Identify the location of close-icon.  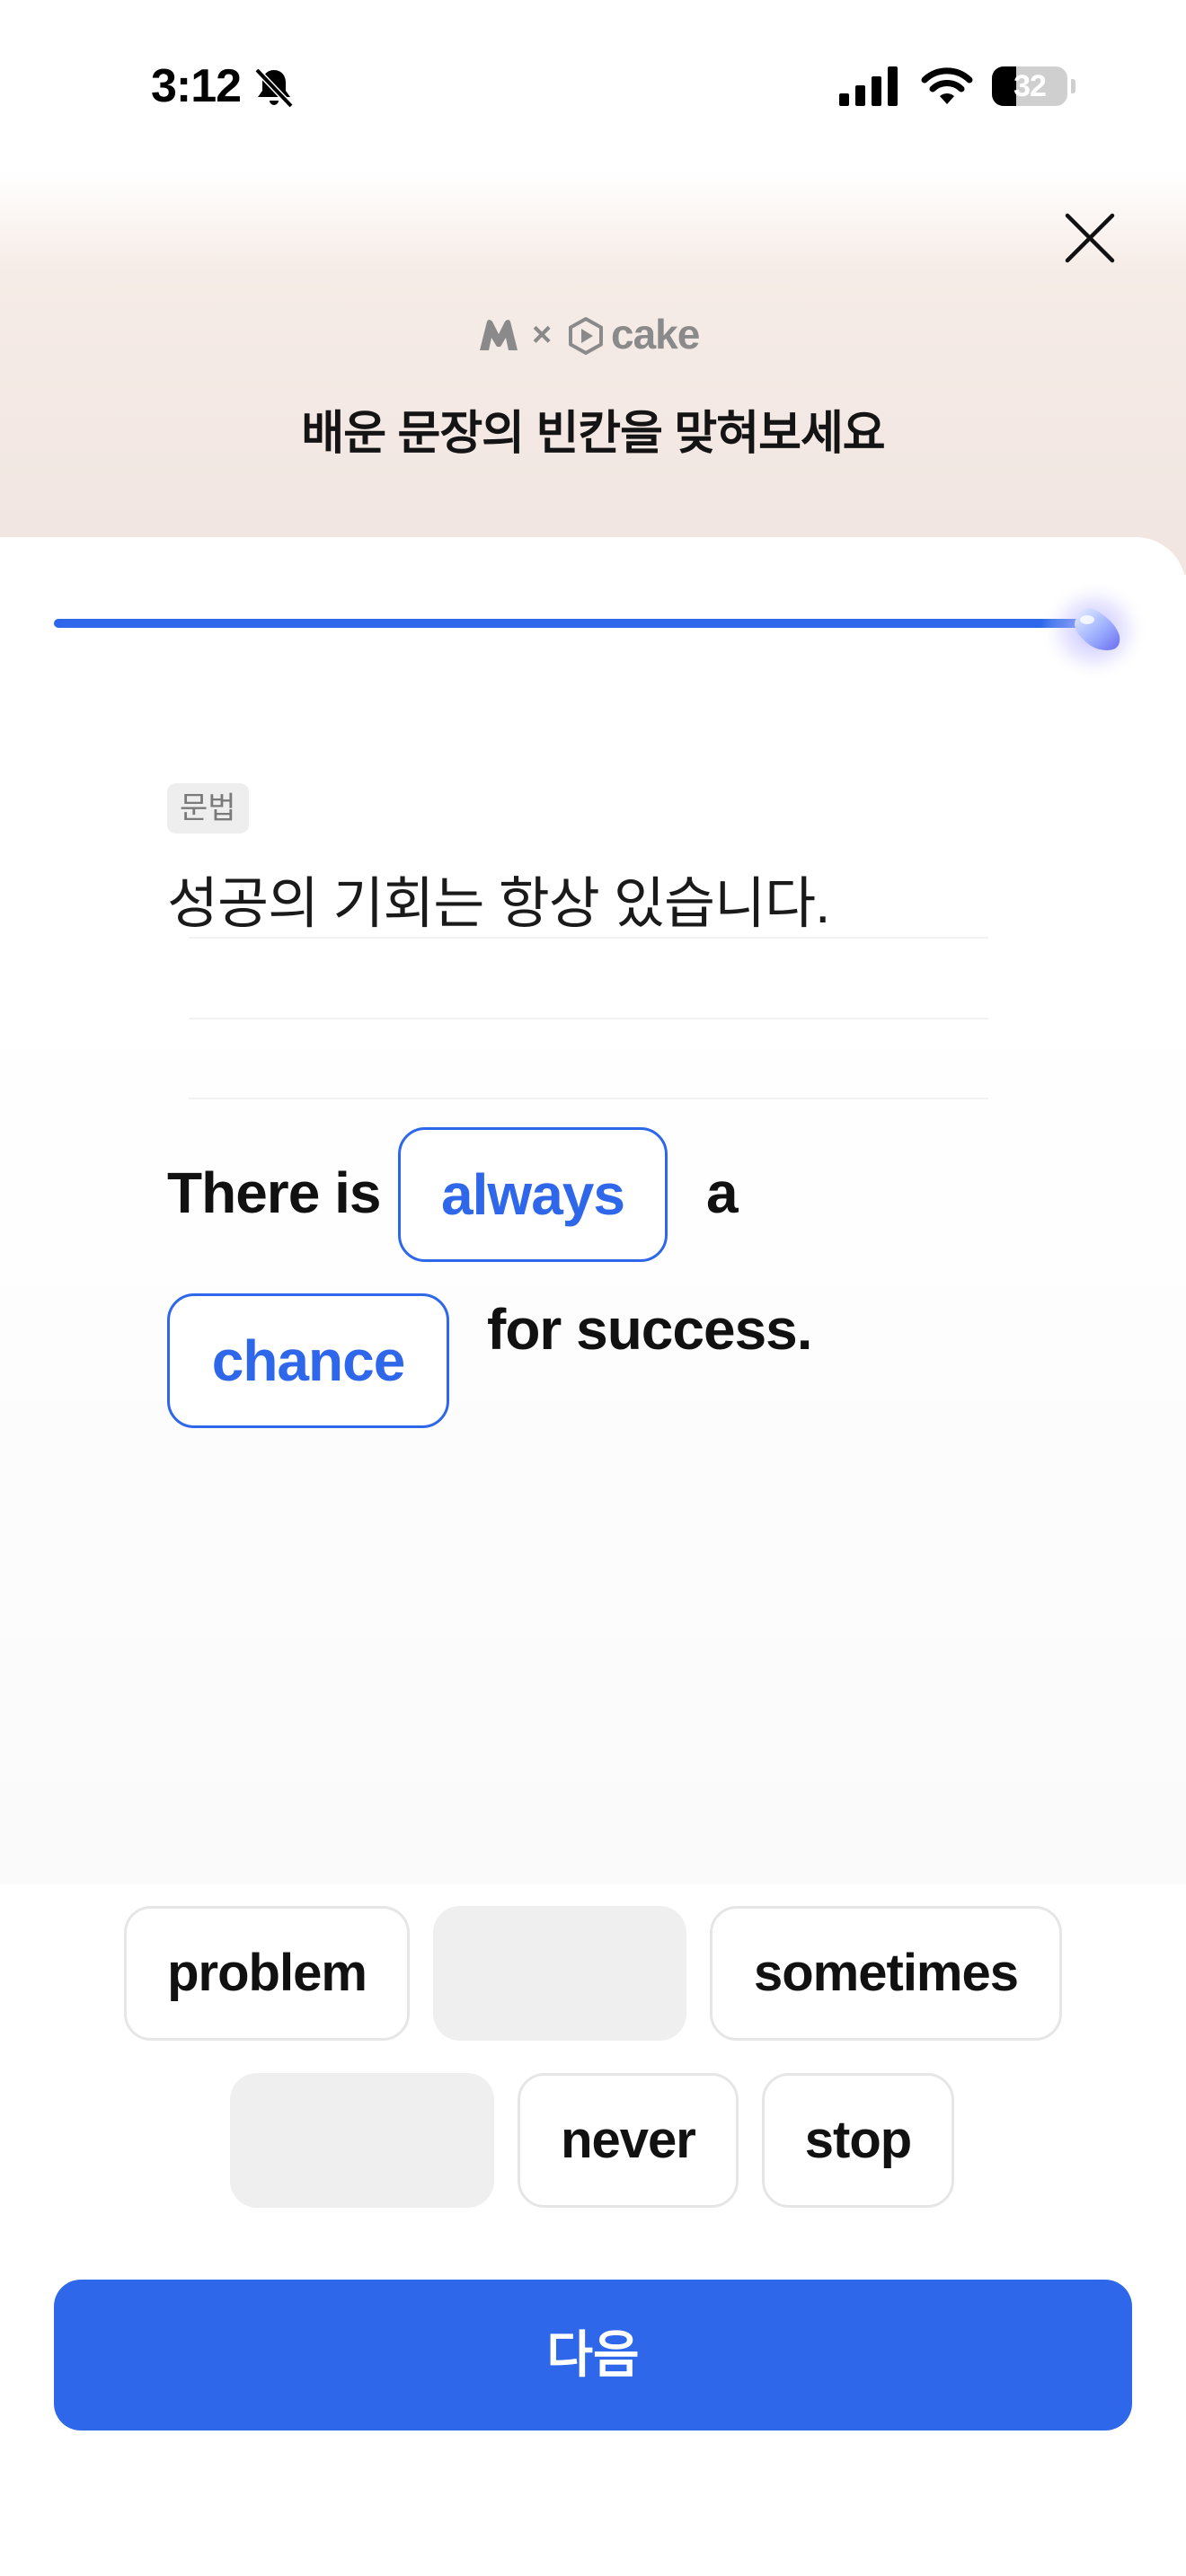
(1090, 238).